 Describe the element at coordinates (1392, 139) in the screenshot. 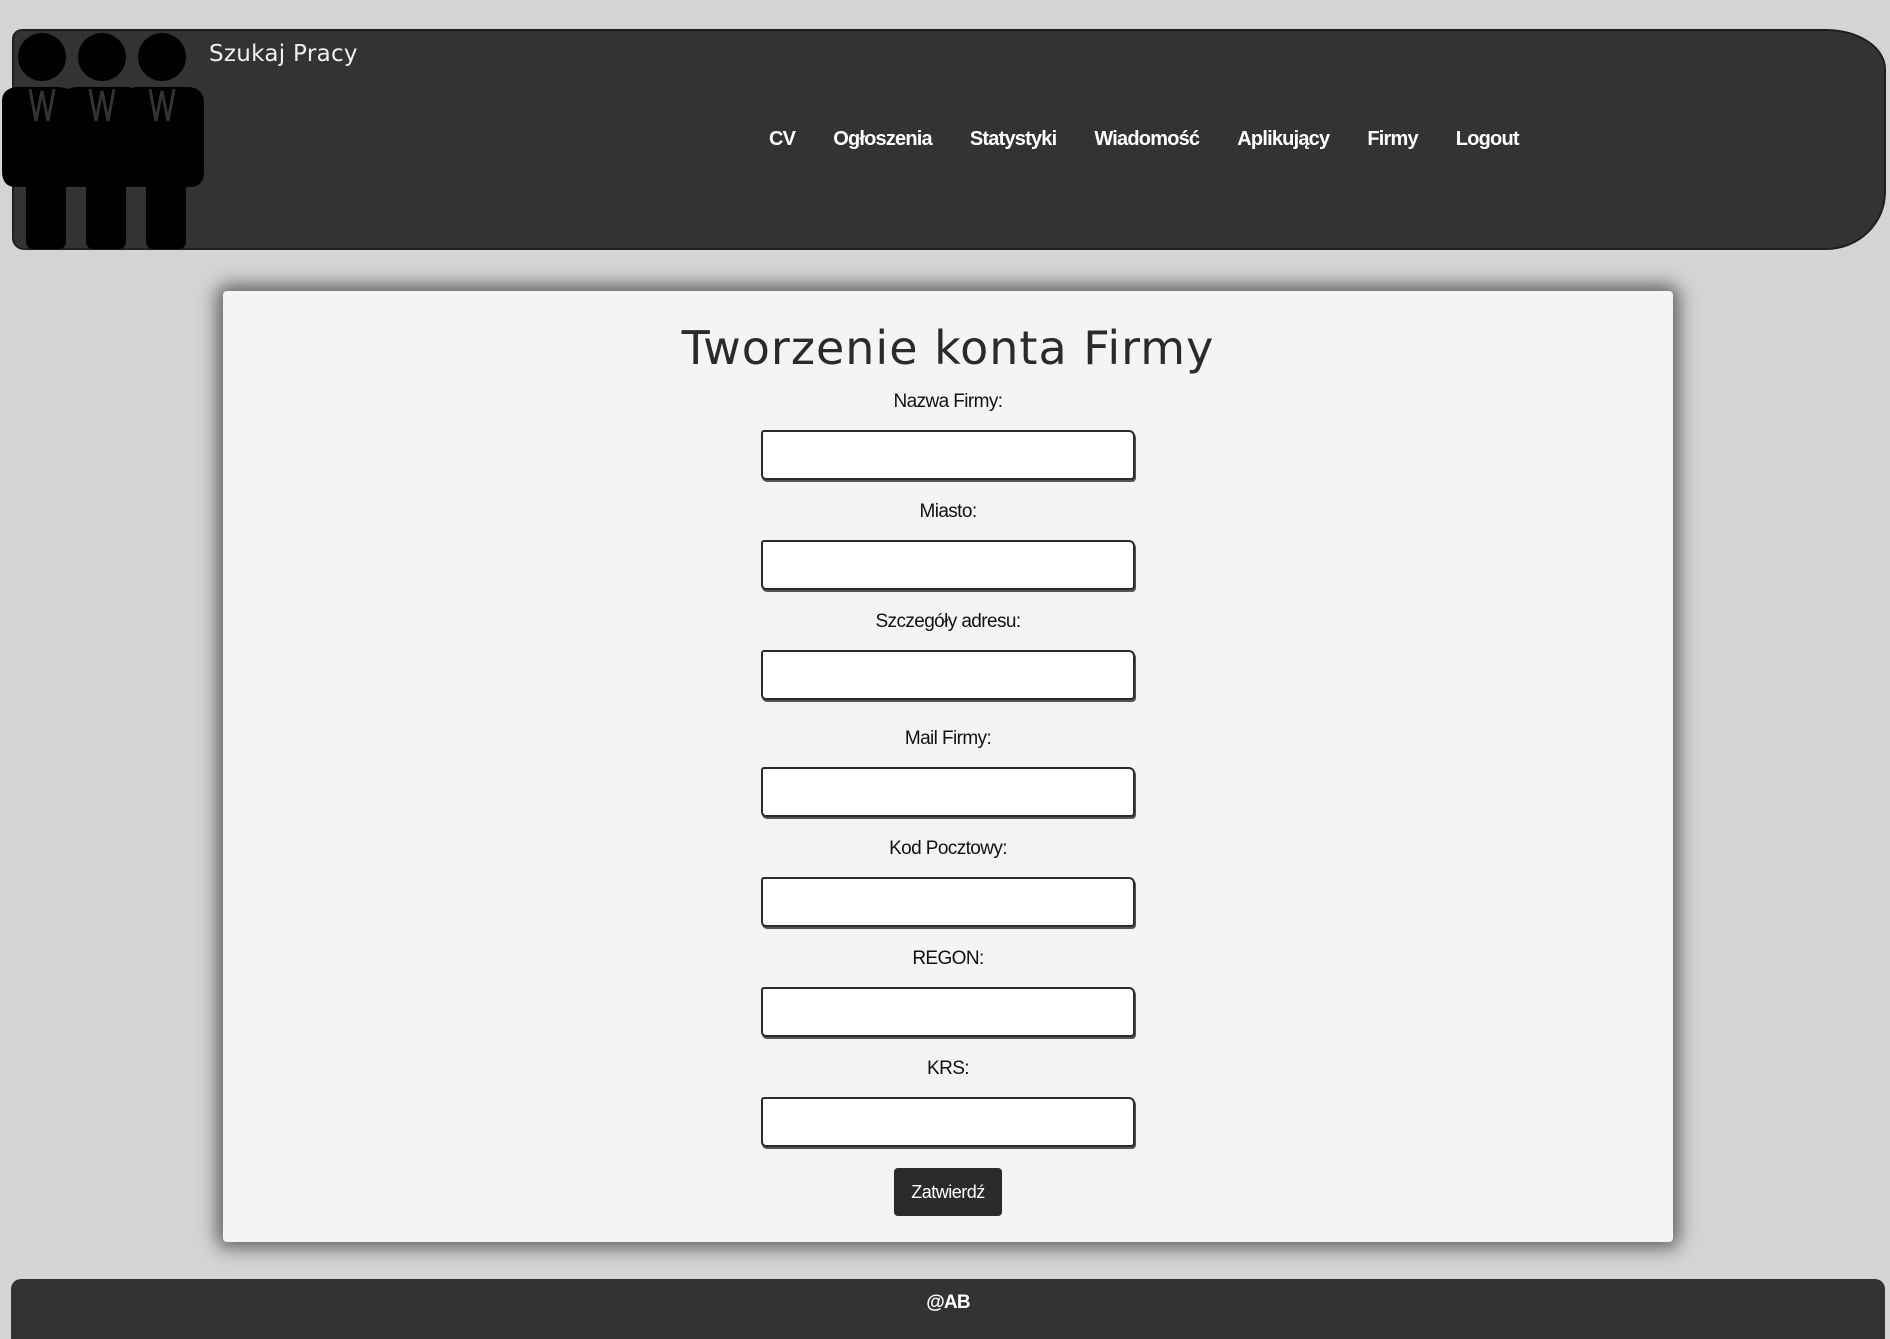

I see `nav-item-firmy: Firmy` at that location.